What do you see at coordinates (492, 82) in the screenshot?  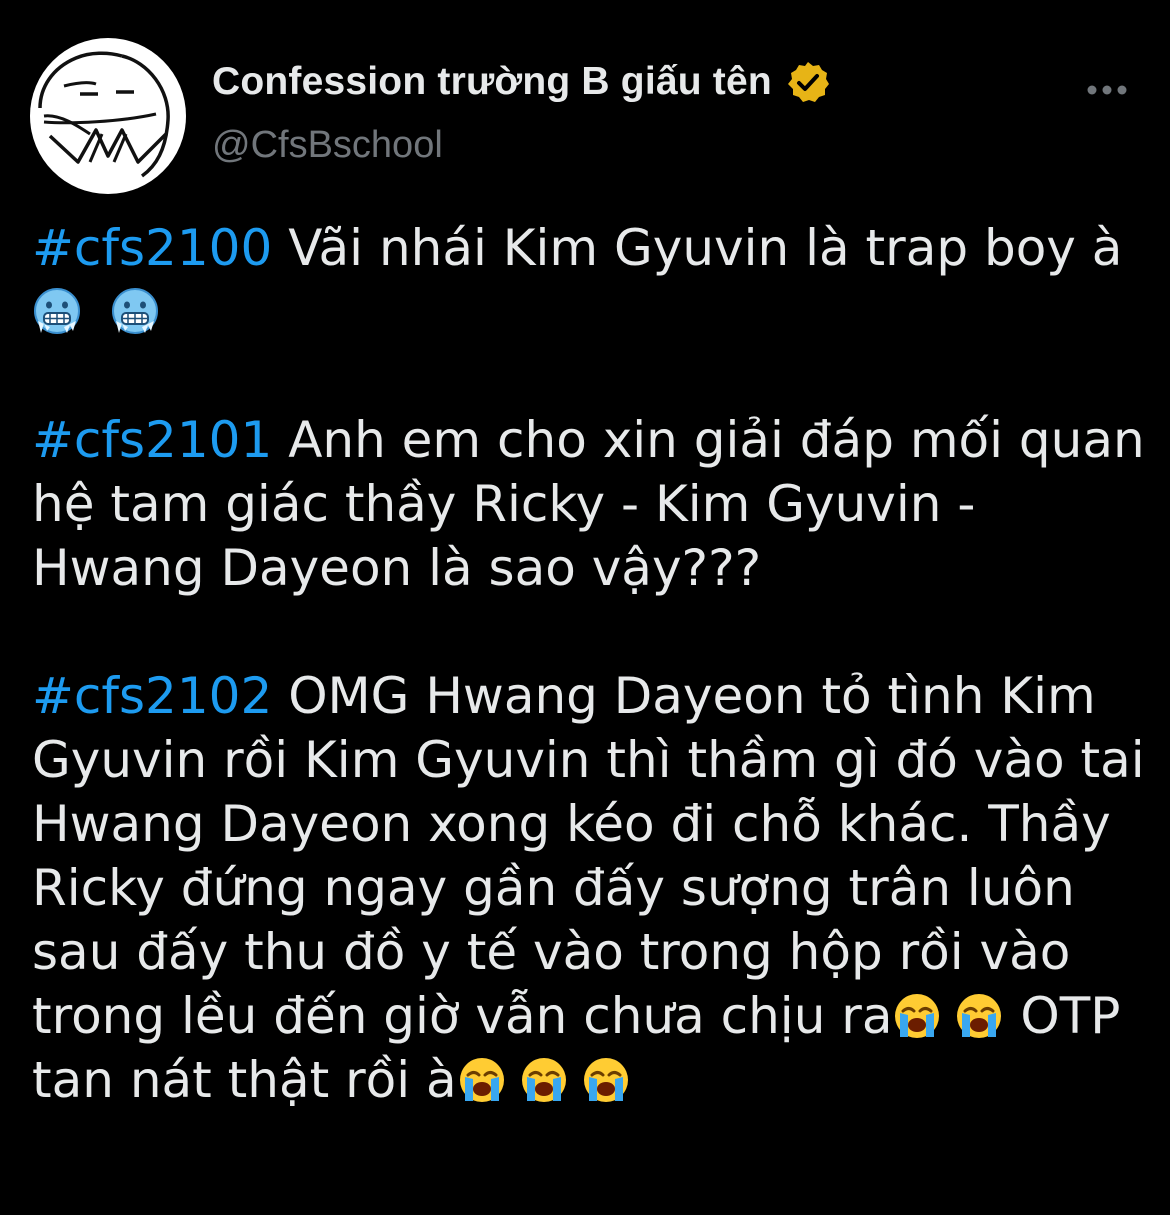 I see `display-name: Confession trường B giấu tên` at bounding box center [492, 82].